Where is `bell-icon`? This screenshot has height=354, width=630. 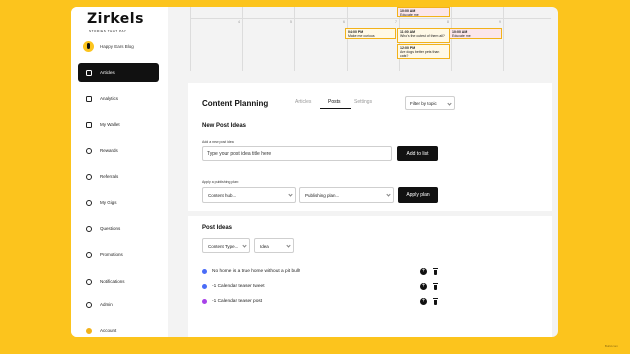
bell-icon is located at coordinates (89, 281).